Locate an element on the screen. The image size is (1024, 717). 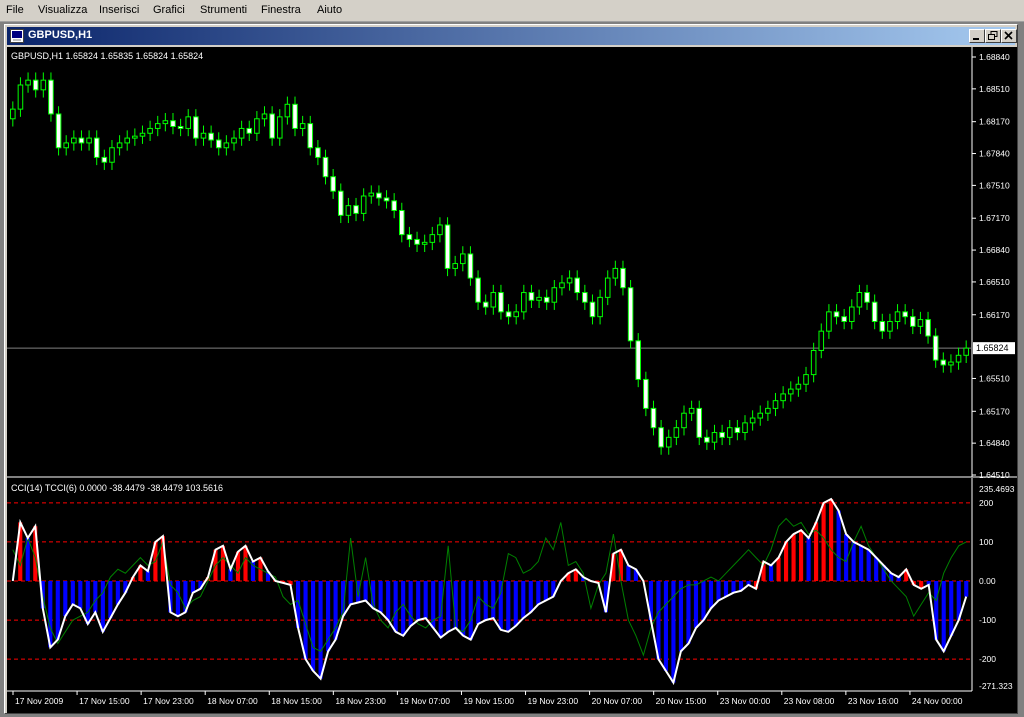
menu-help: Aiuto is located at coordinates (329, 10).